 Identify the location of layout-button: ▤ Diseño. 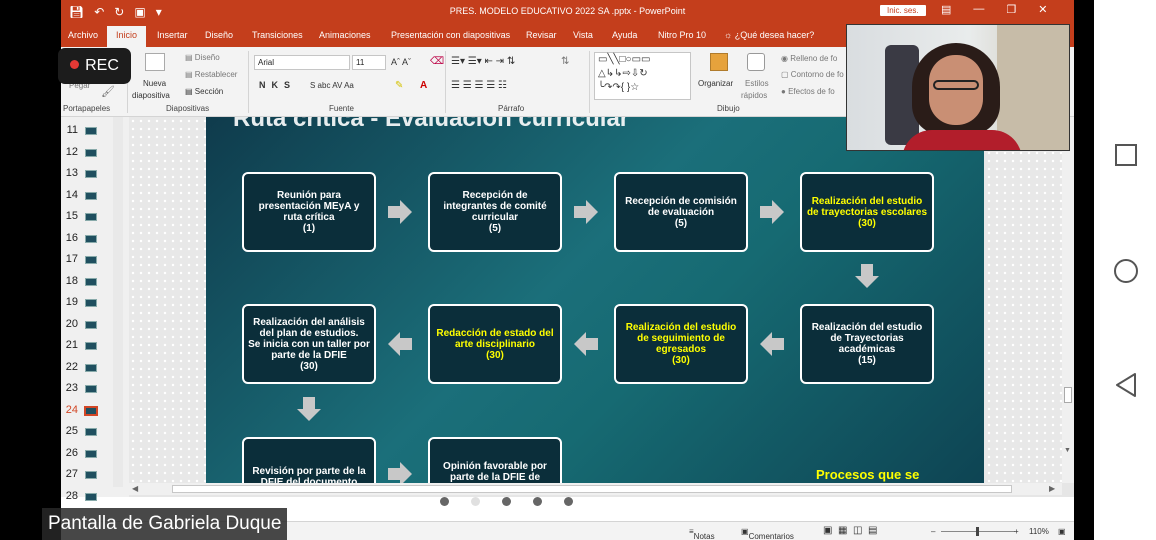
(202, 57).